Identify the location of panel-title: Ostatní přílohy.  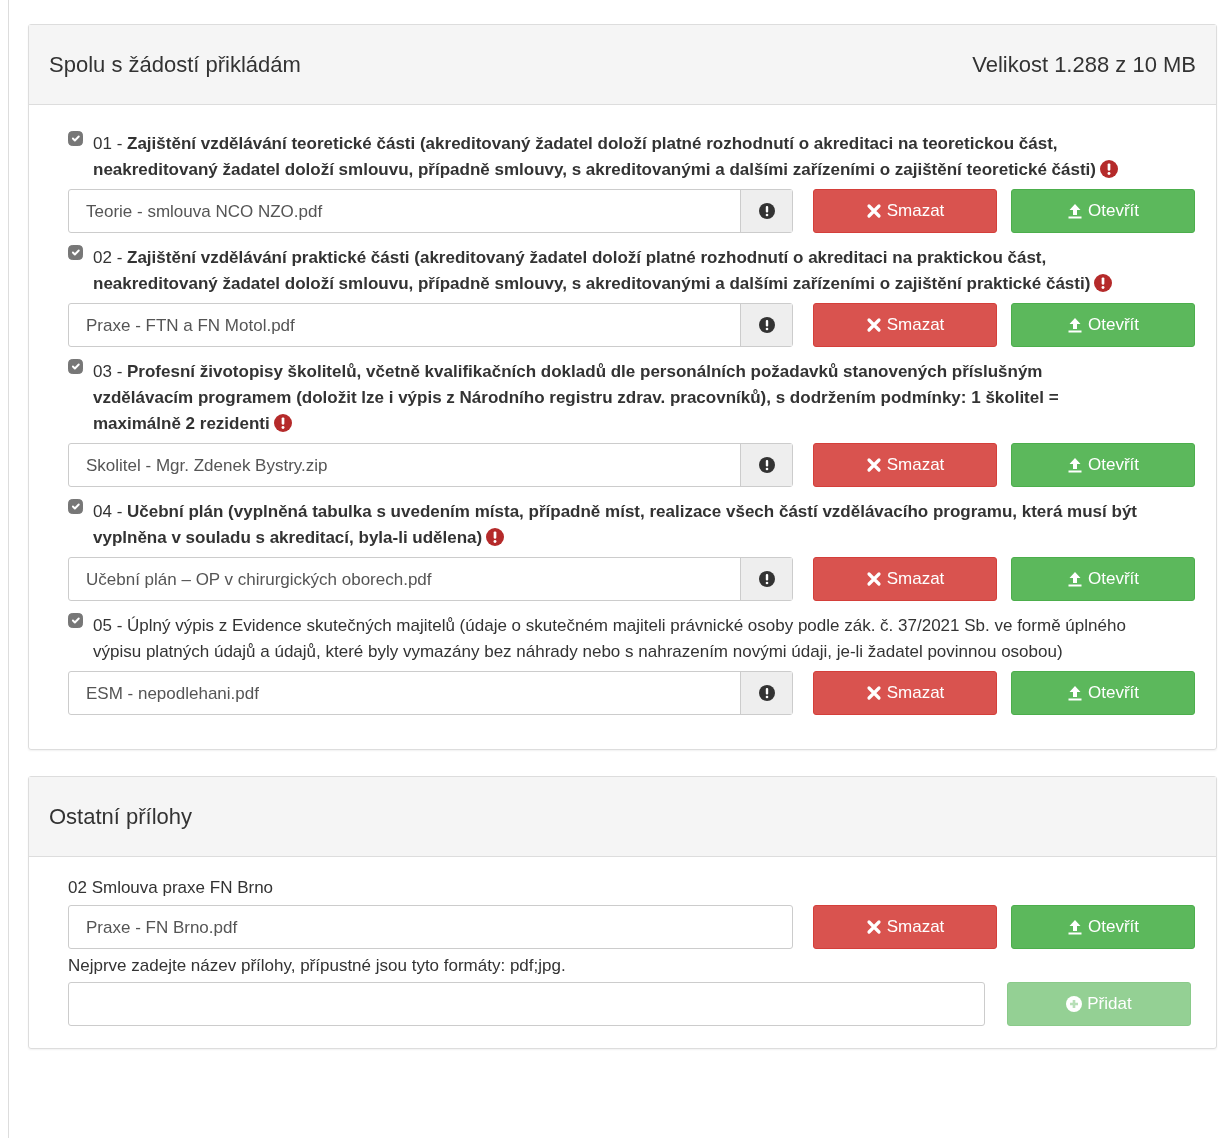
(121, 817).